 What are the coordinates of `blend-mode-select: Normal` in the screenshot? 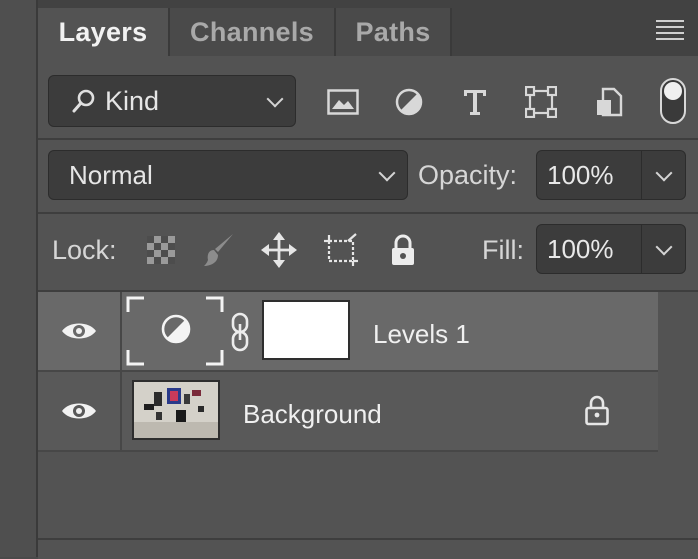 It's located at (228, 175).